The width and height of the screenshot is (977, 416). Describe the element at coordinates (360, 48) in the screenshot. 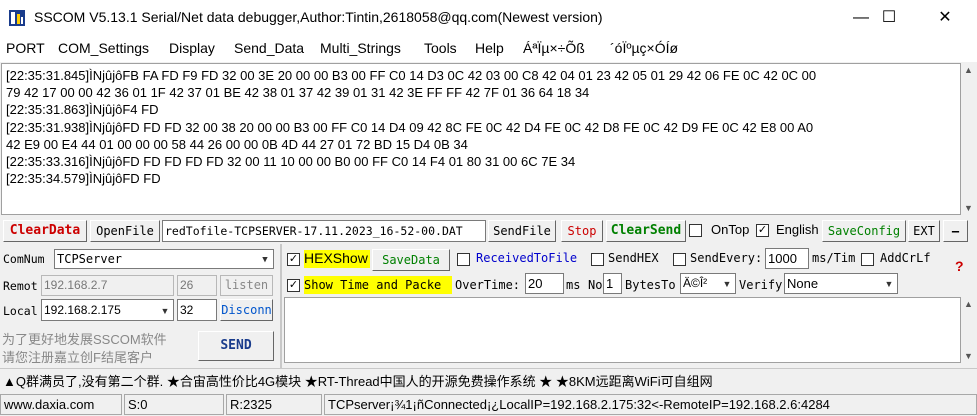

I see `menu-multi-strings: Multi_Strings` at that location.